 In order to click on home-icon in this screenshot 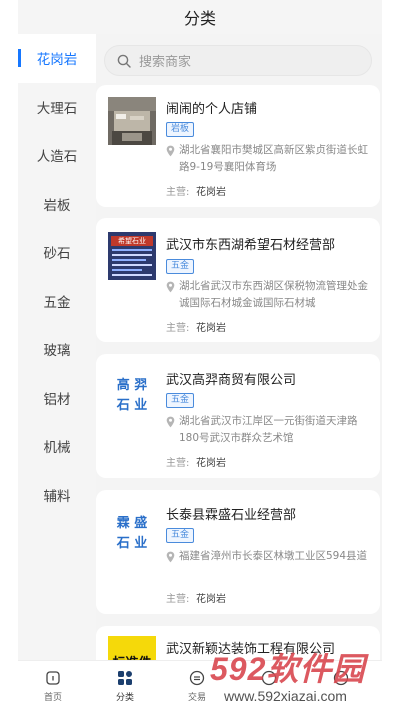, I will do `click(53, 678)`.